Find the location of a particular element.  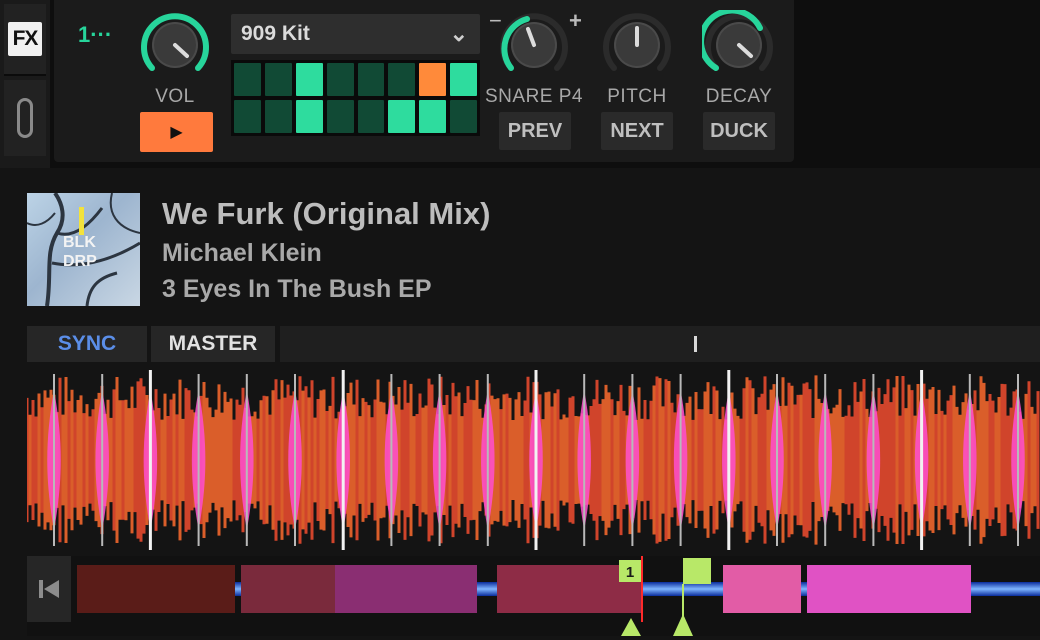

volume-knob is located at coordinates (175, 42).